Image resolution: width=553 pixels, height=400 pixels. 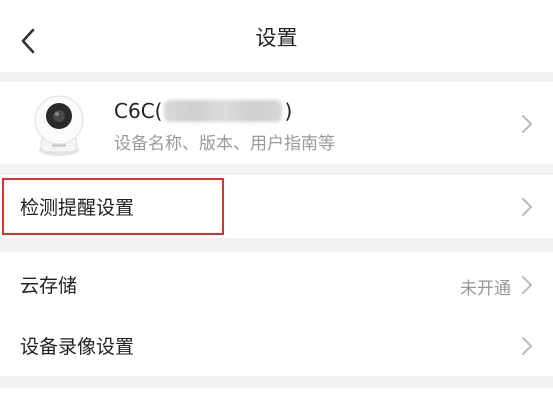 What do you see at coordinates (59, 125) in the screenshot?
I see `camera-thumbnail` at bounding box center [59, 125].